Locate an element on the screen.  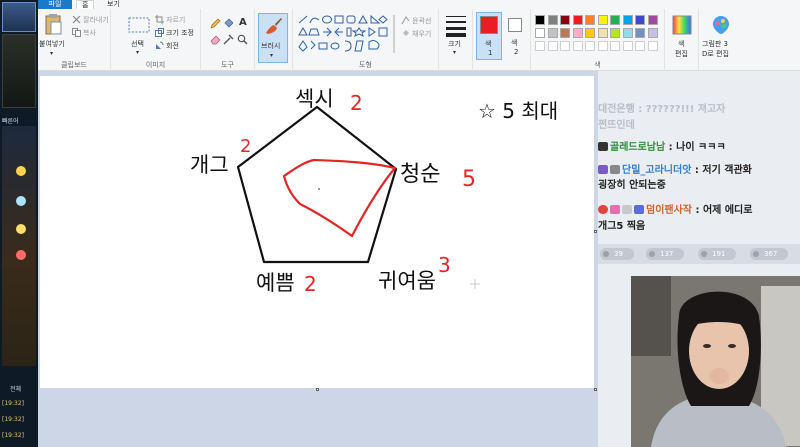
canvas-resize-handle-right is located at coordinates (595, 231).